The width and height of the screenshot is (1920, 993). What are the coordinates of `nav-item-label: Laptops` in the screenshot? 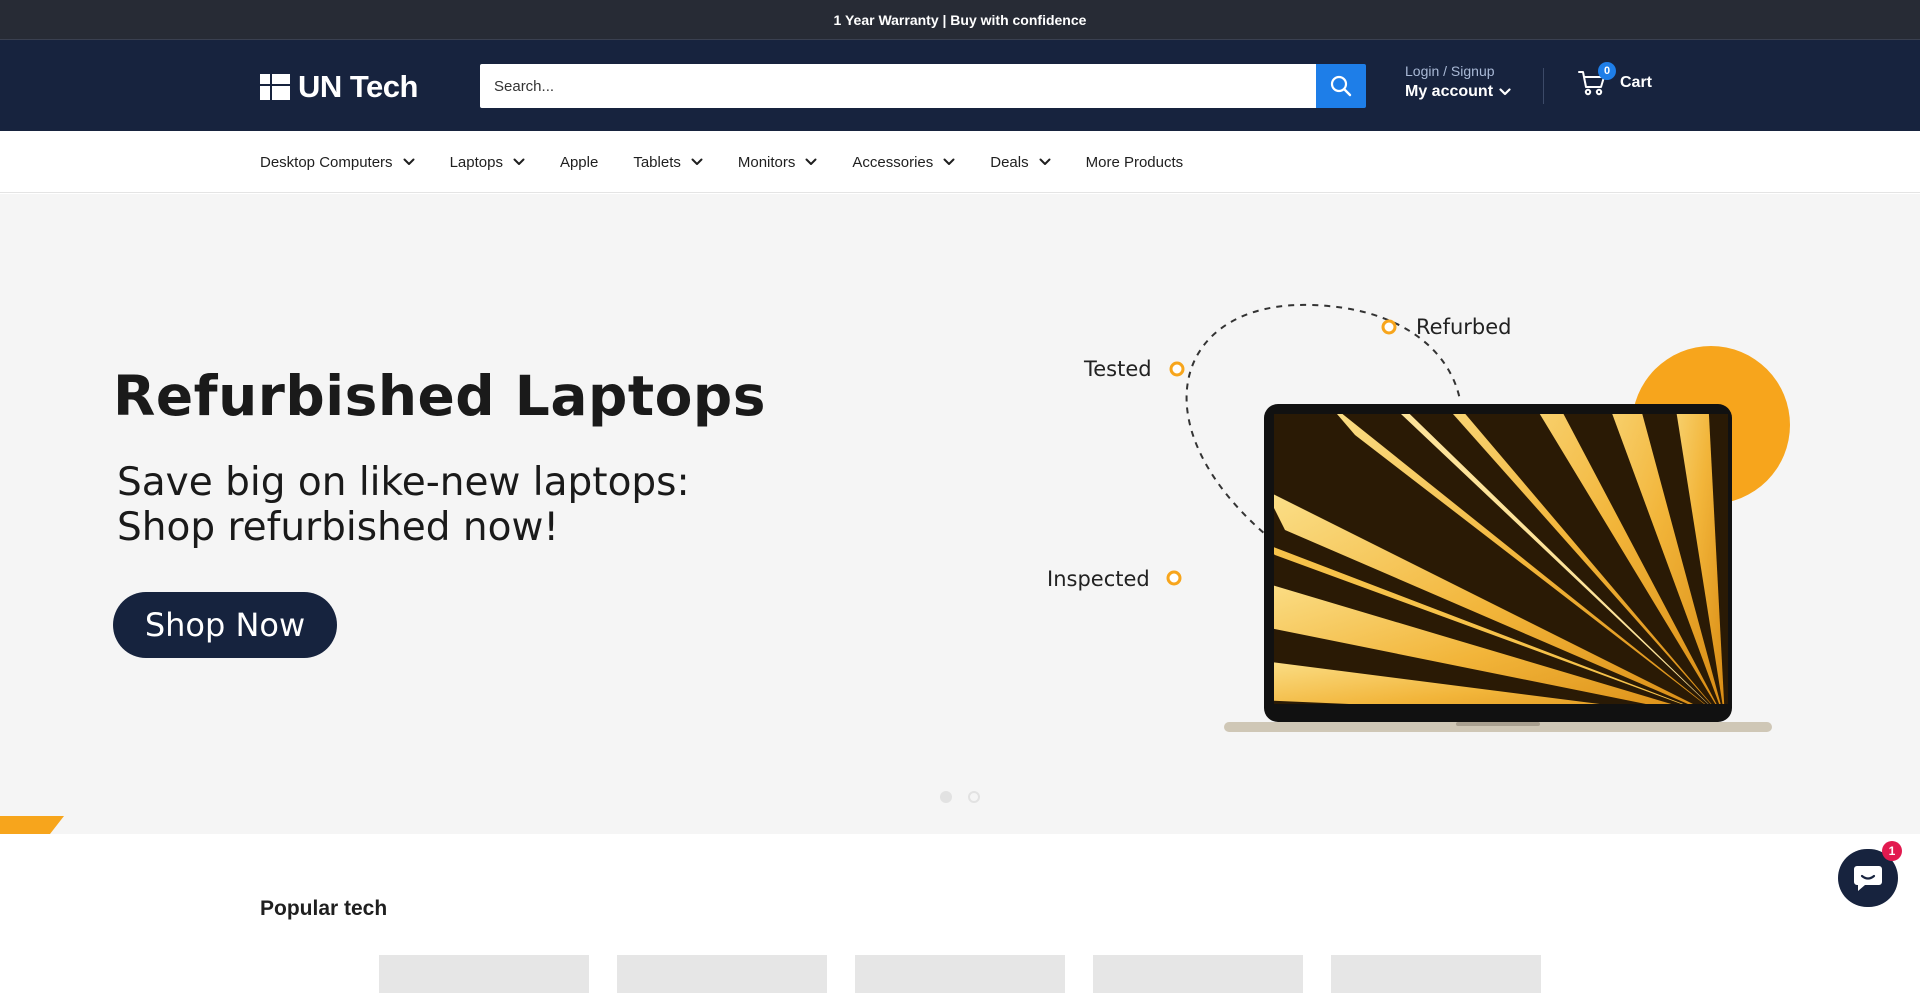 It's located at (476, 162).